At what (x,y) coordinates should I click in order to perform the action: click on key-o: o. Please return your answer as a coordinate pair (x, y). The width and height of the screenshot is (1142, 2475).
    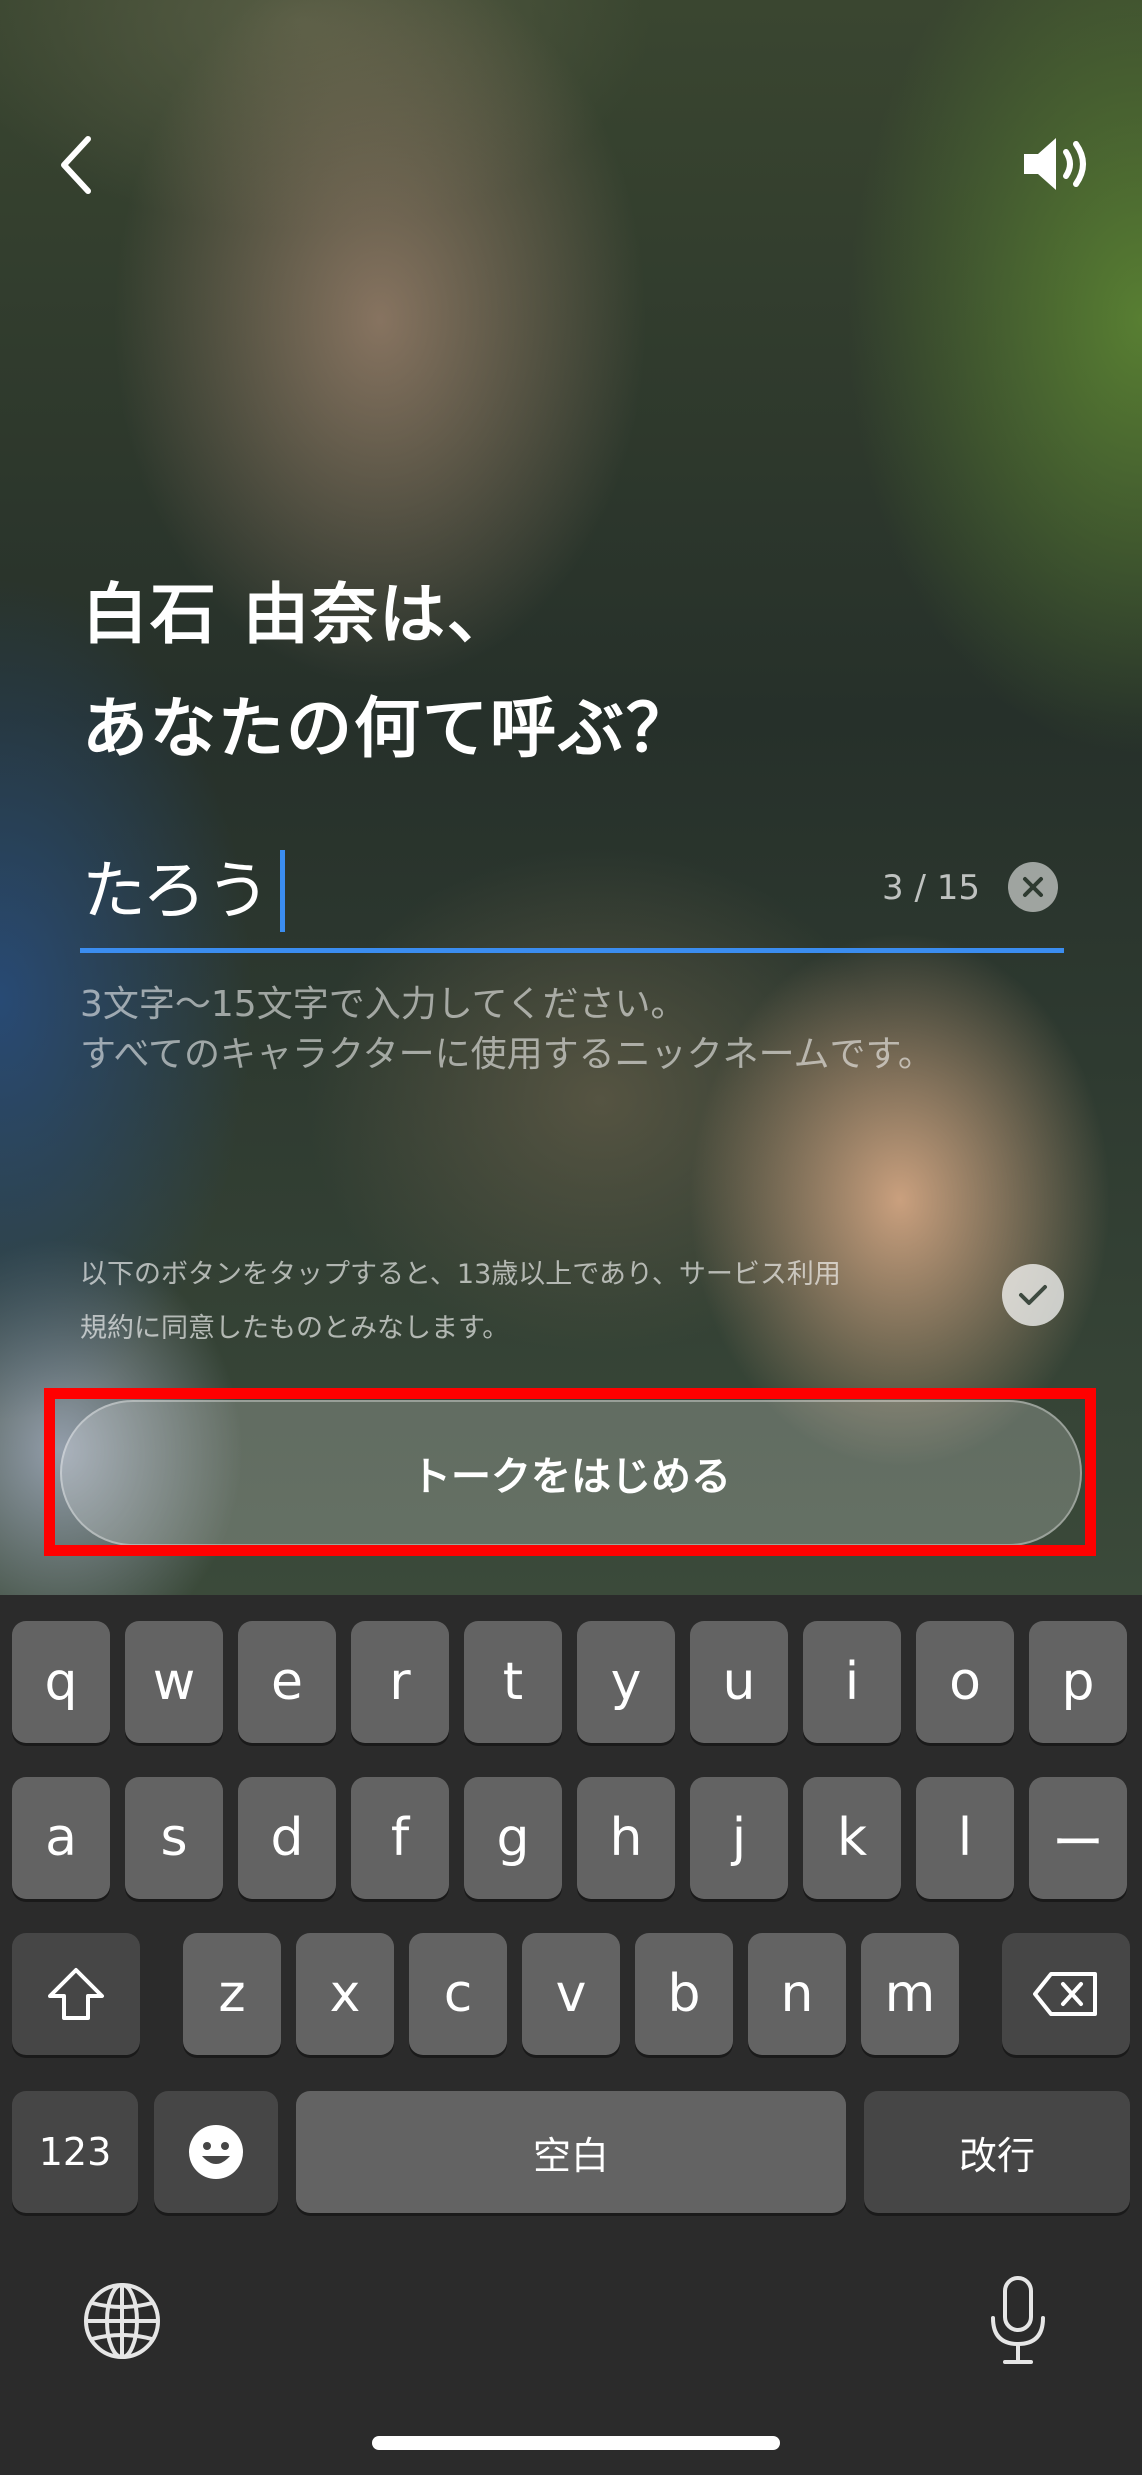
    Looking at the image, I should click on (965, 1682).